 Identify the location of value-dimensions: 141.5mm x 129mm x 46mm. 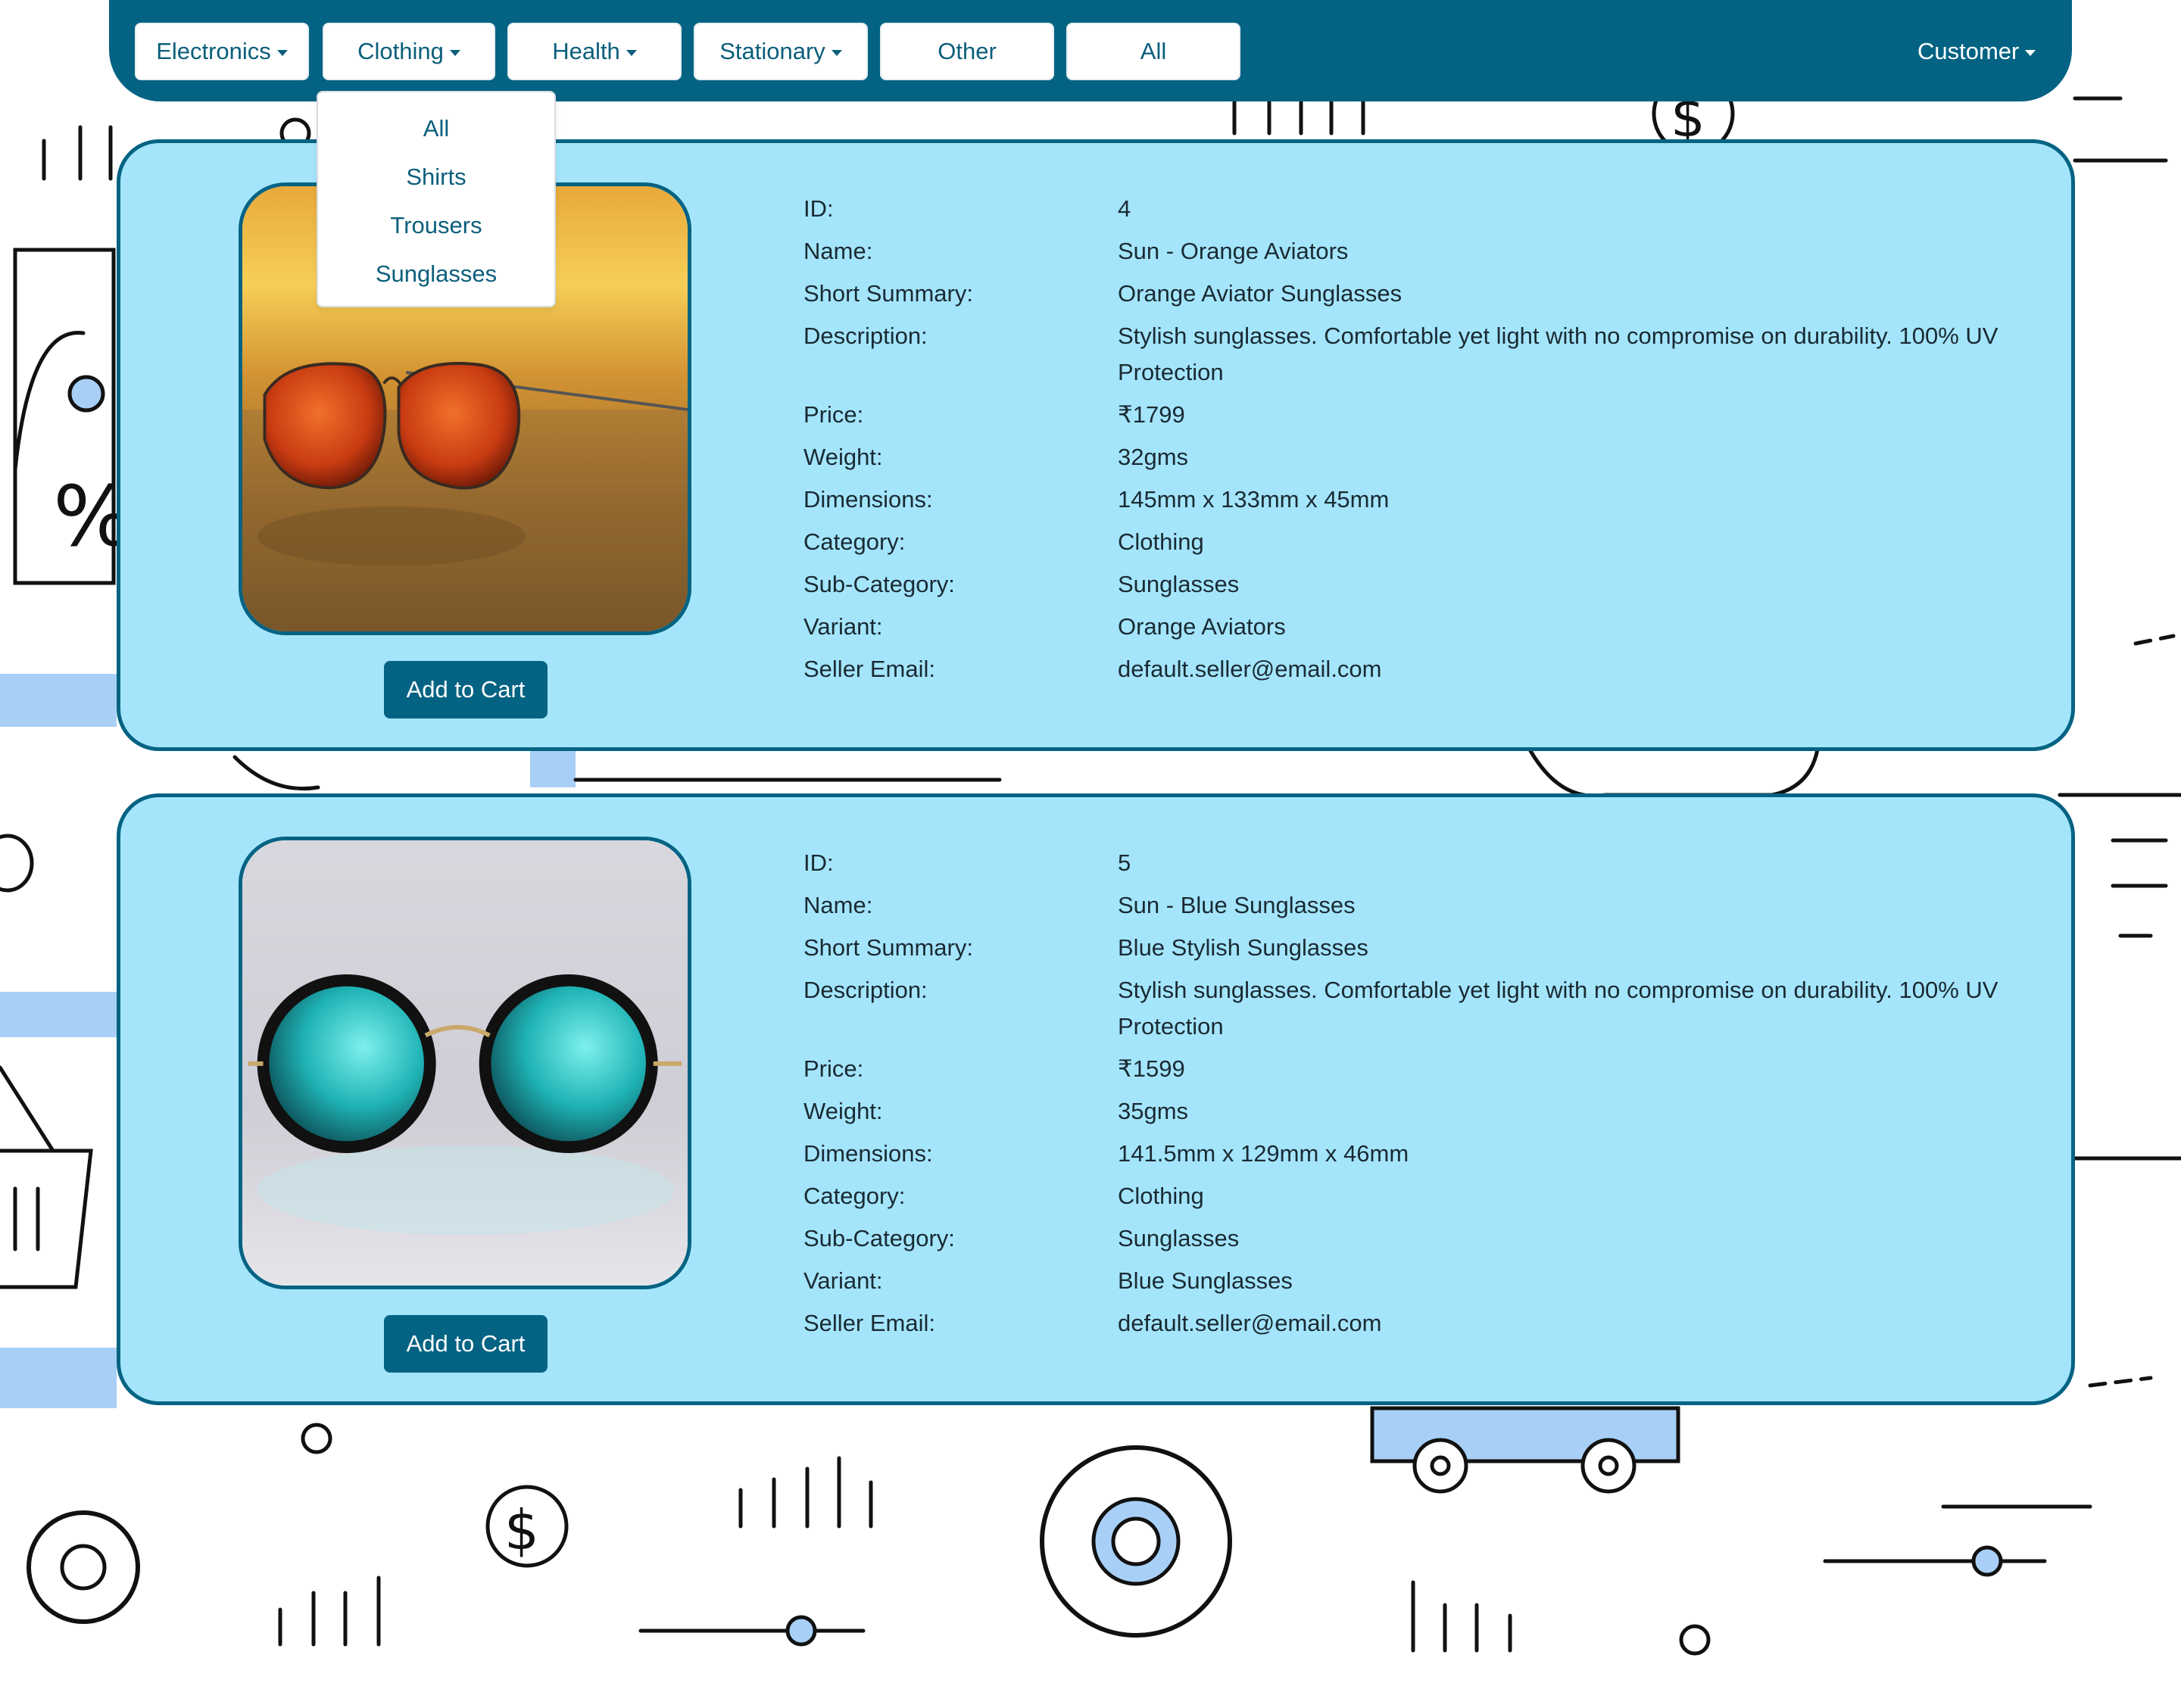
(1263, 1153).